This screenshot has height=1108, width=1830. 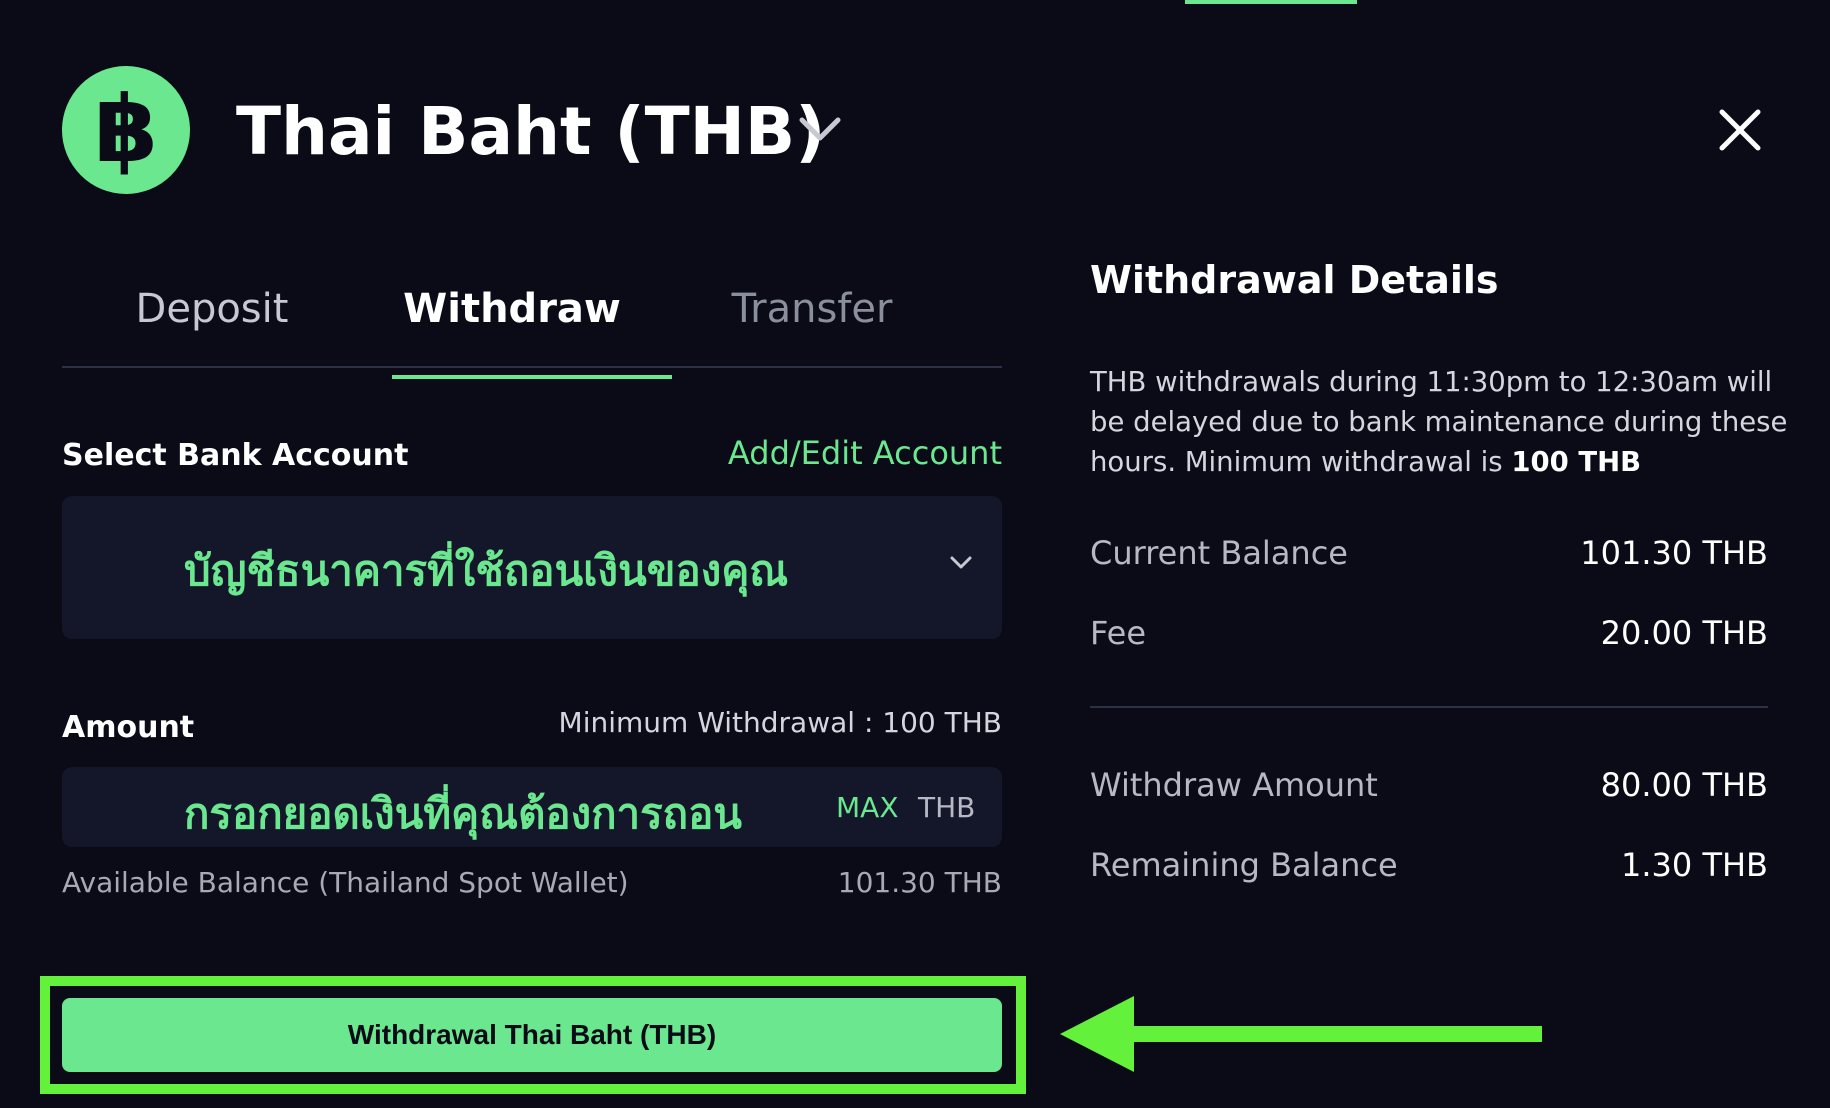 I want to click on currency-symbol: ฿, so click(x=125, y=129).